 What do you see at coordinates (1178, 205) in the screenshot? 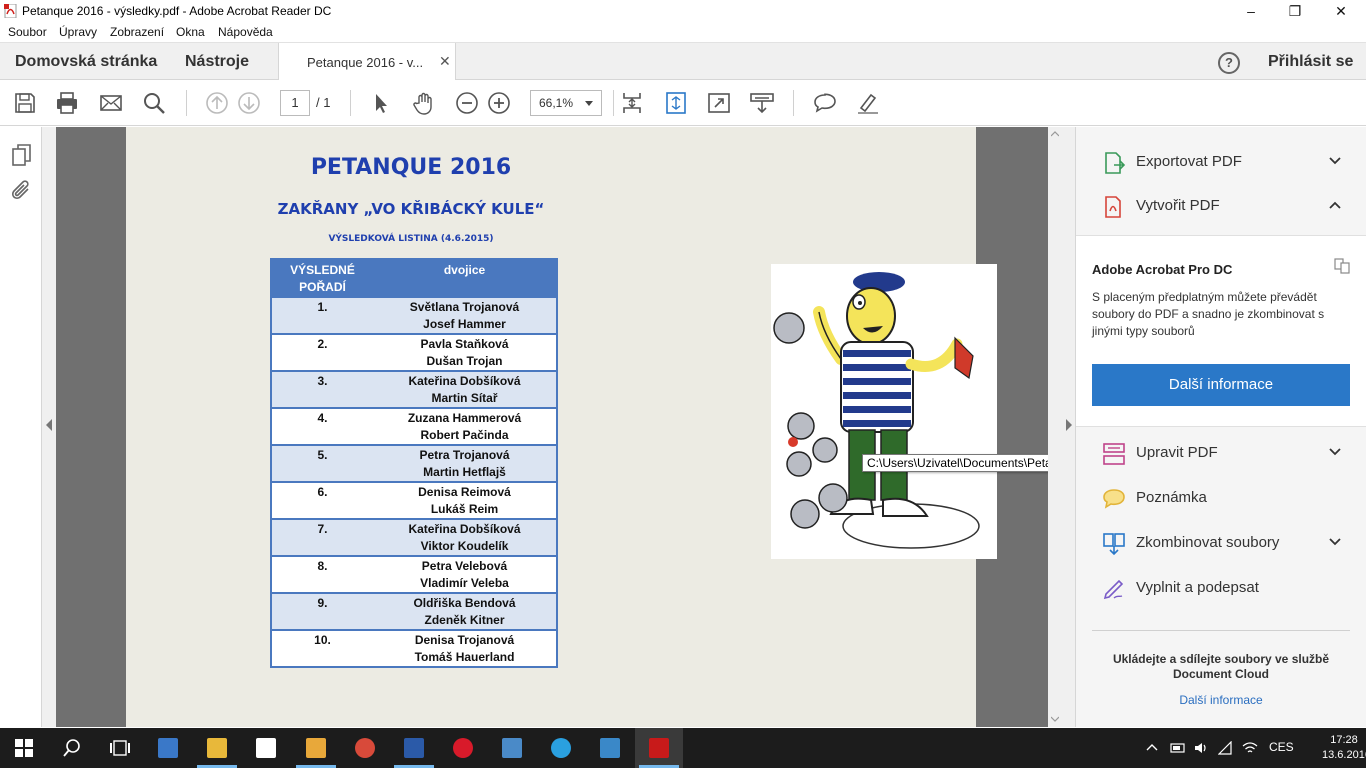
I see `tool-create-label: Vytvořit PDF` at bounding box center [1178, 205].